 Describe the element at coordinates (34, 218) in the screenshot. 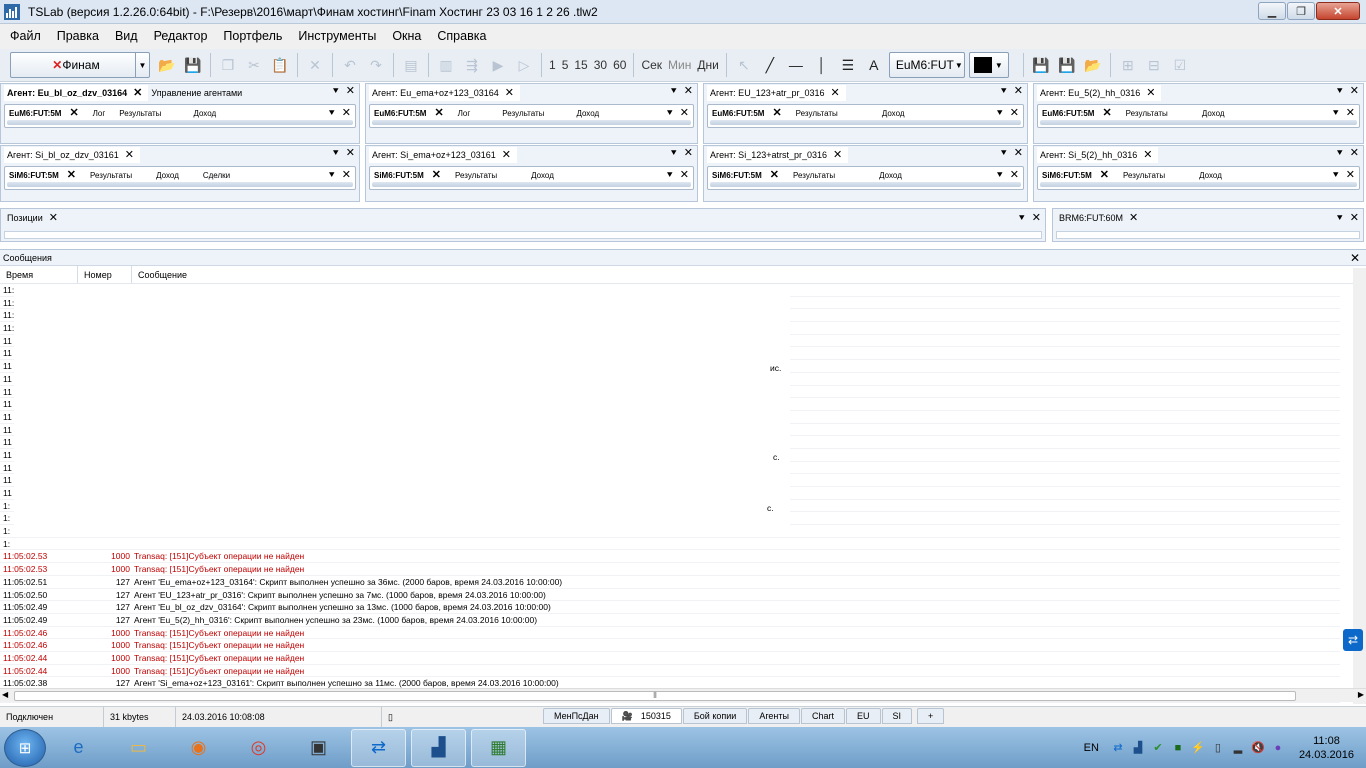

I see `positions-tab: Позиции ✕` at that location.